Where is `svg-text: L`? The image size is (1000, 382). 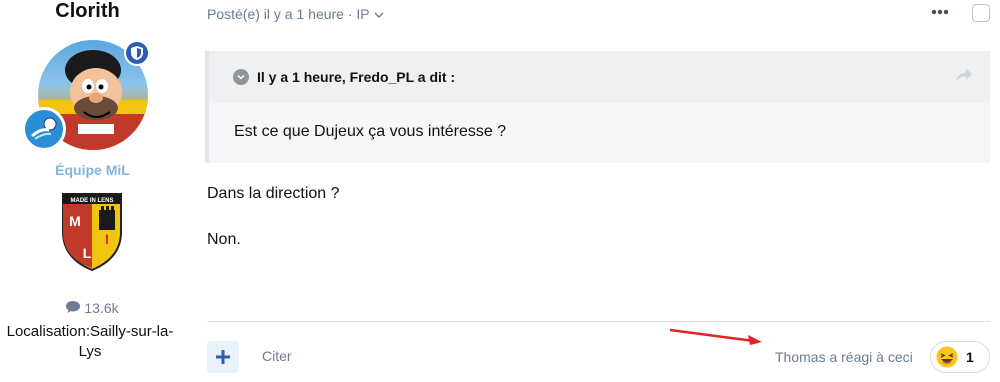 svg-text: L is located at coordinates (87, 253).